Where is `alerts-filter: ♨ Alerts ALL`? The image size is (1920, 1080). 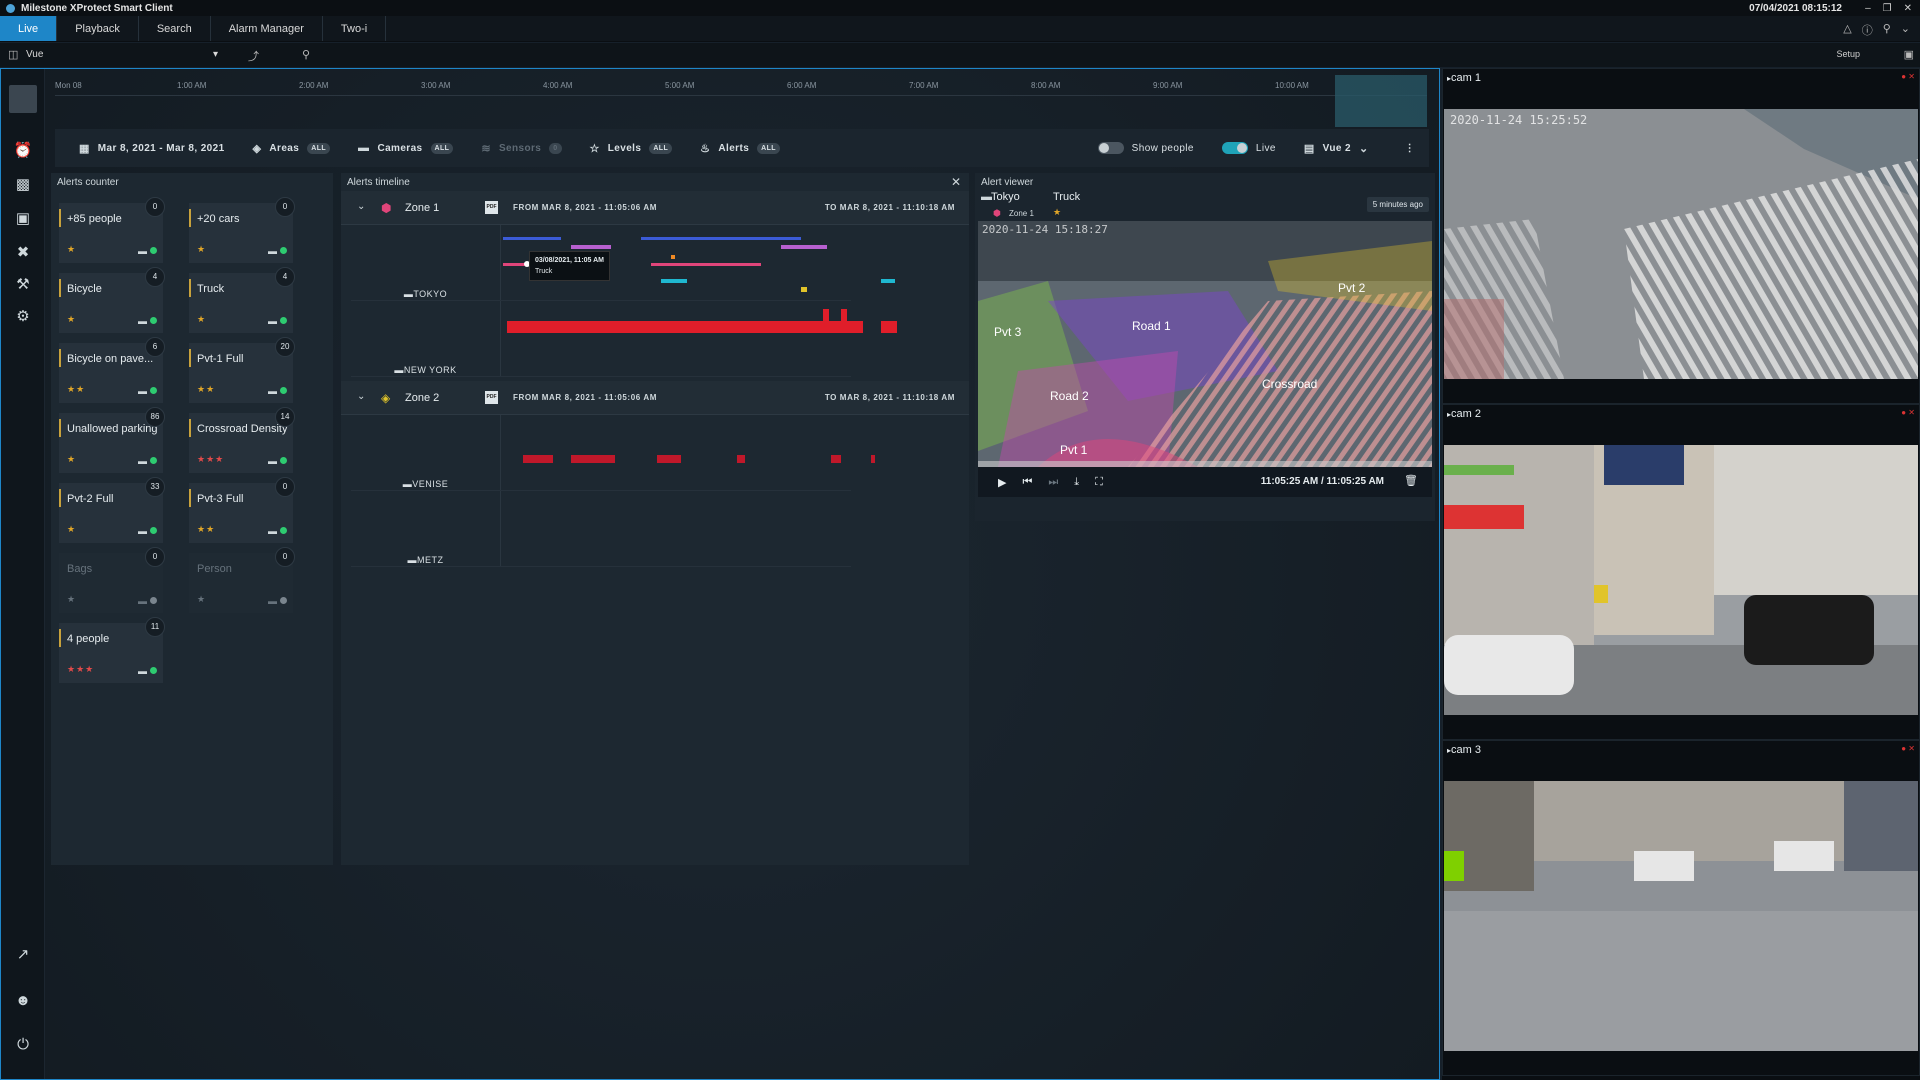 alerts-filter: ♨ Alerts ALL is located at coordinates (740, 148).